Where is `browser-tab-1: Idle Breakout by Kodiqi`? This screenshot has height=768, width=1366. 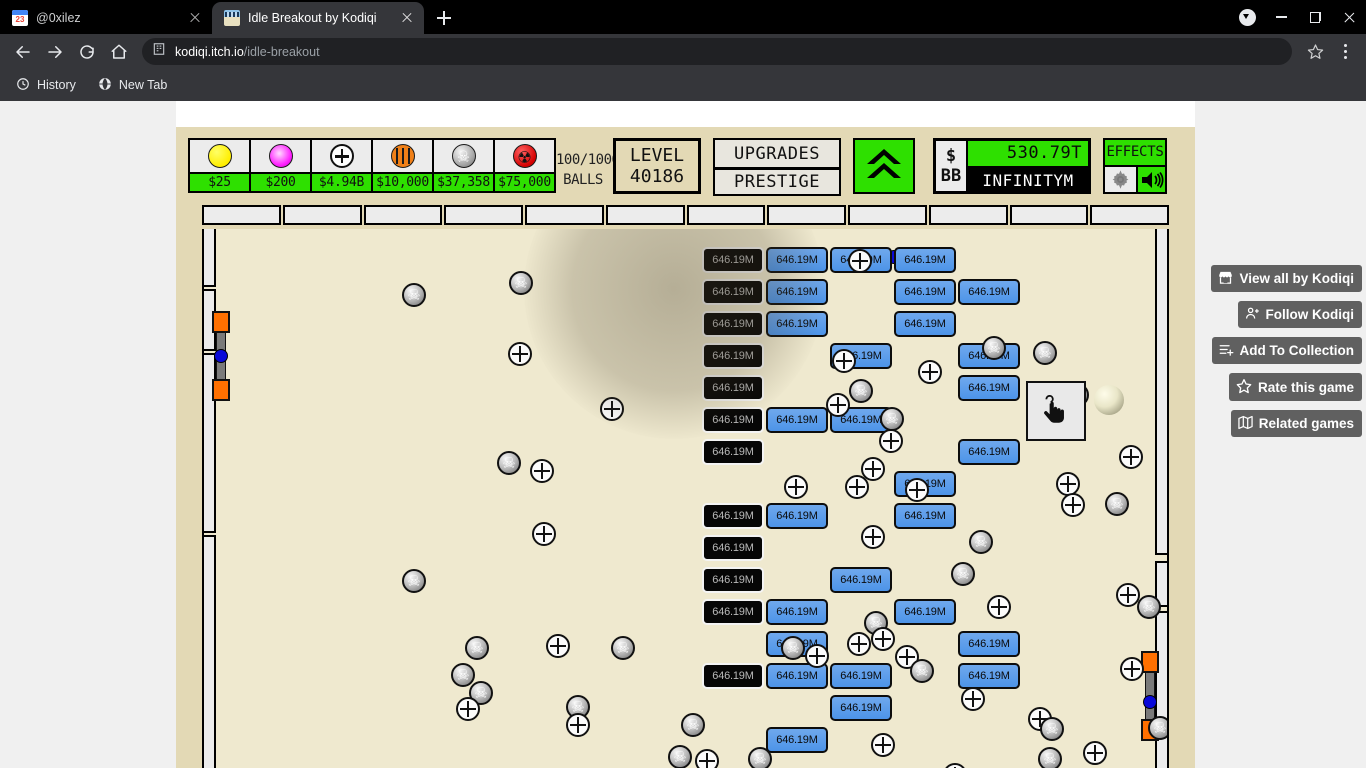
browser-tab-1: Idle Breakout by Kodiqi is located at coordinates (318, 18).